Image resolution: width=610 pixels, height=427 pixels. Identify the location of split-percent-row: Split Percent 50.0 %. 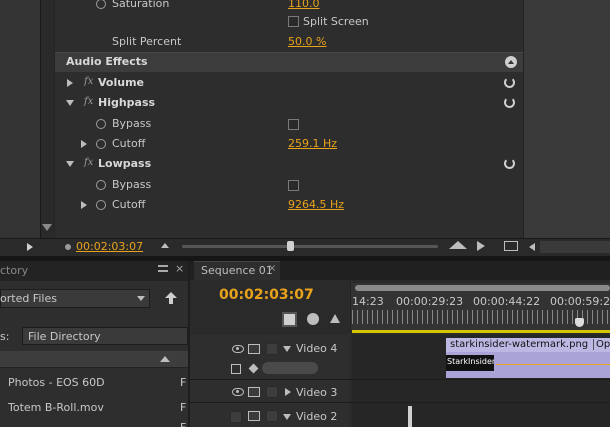
(291, 42).